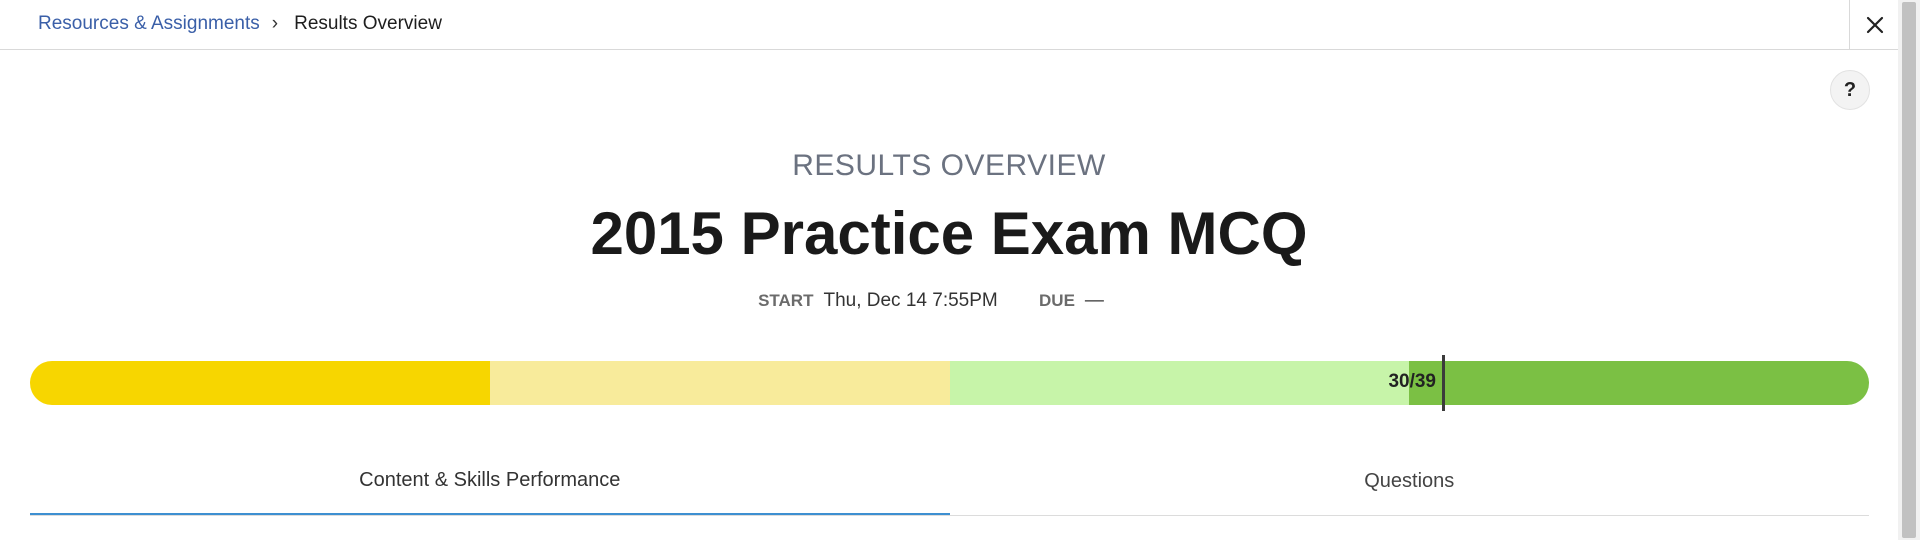 Image resolution: width=1920 pixels, height=540 pixels. I want to click on scrollbar, so click(1909, 270).